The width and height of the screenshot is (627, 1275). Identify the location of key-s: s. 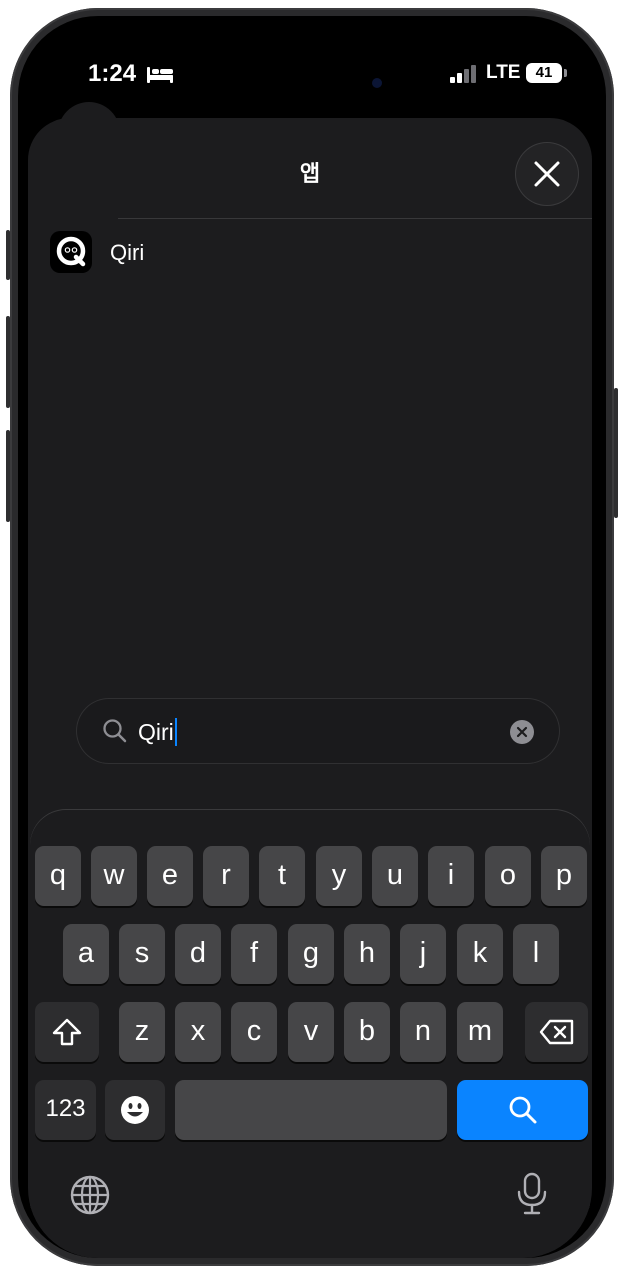
(142, 954).